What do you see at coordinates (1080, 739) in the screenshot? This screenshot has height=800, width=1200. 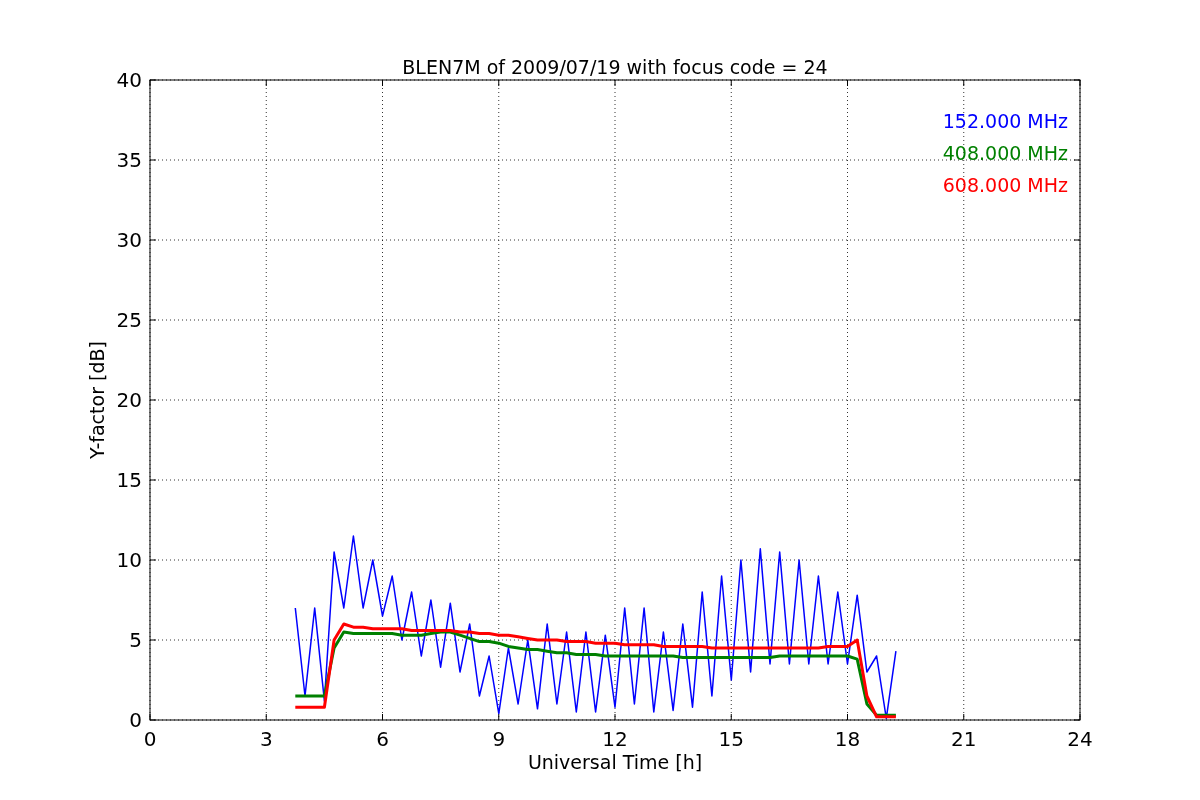 I see `x-tick-label: 24` at bounding box center [1080, 739].